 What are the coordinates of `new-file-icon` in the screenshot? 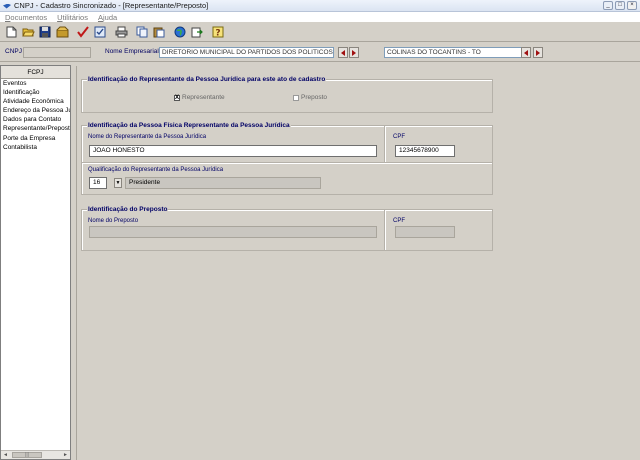 It's located at (11, 32).